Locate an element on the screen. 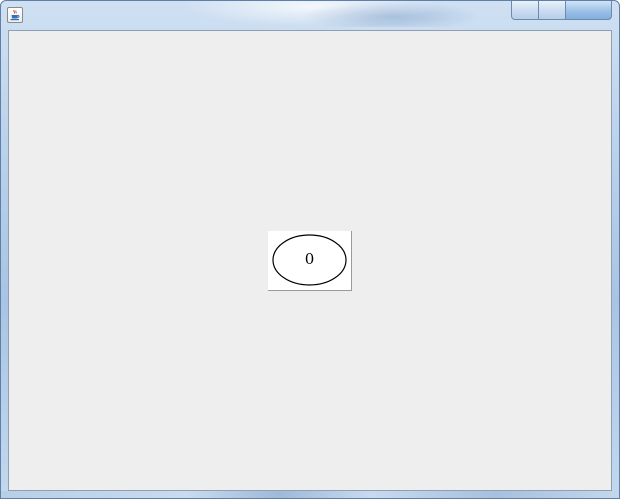  node-label: 0 is located at coordinates (309, 259).